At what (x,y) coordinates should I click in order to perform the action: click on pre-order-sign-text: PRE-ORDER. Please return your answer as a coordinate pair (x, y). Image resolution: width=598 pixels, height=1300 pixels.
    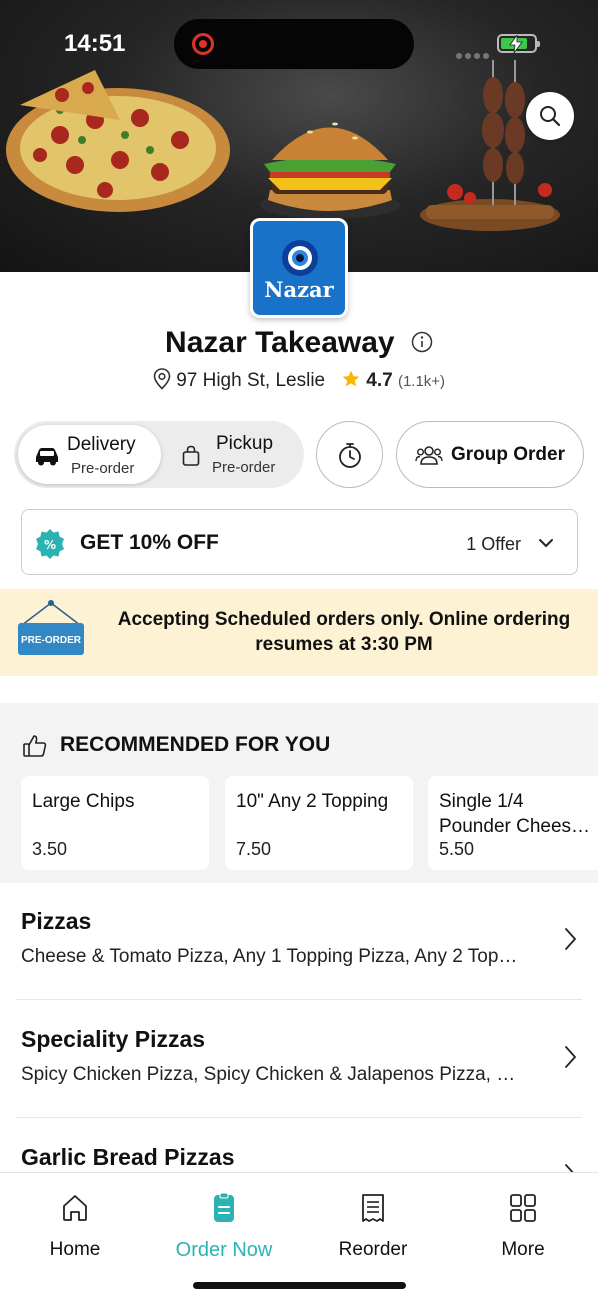
    Looking at the image, I should click on (51, 640).